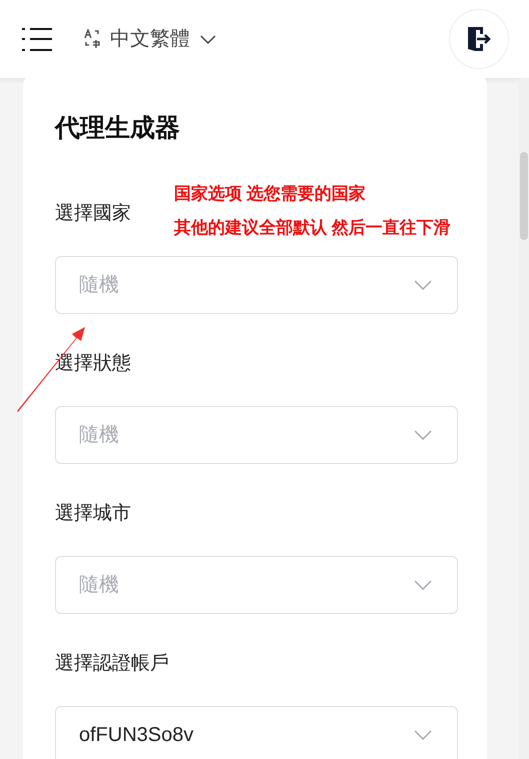 This screenshot has width=529, height=759. Describe the element at coordinates (93, 214) in the screenshot. I see `field-label: 選擇國家` at that location.